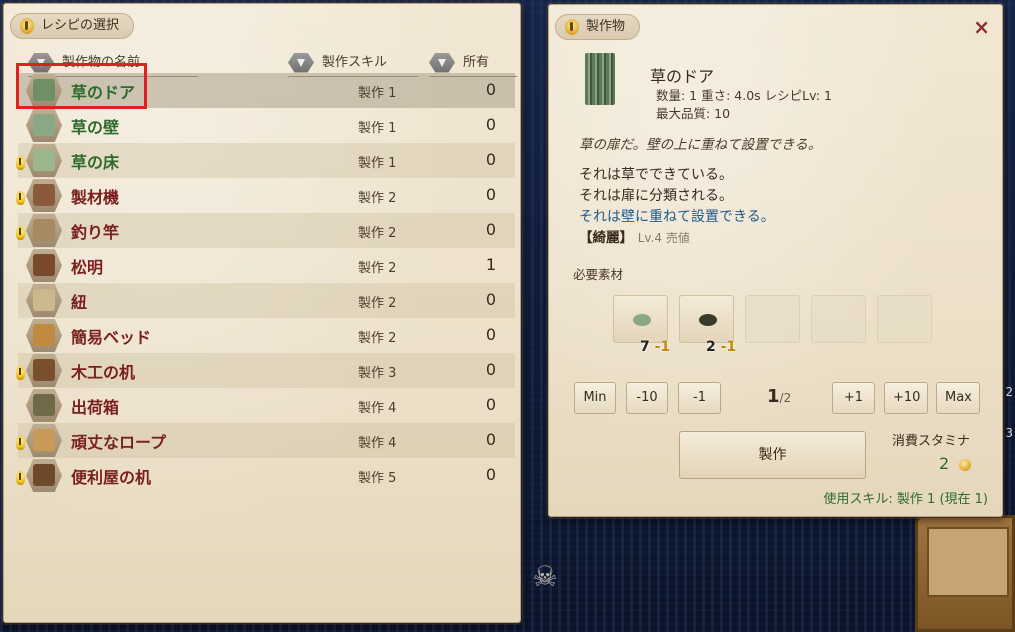 The image size is (1015, 632). What do you see at coordinates (682, 76) in the screenshot?
I see `product-name: 草のドア` at bounding box center [682, 76].